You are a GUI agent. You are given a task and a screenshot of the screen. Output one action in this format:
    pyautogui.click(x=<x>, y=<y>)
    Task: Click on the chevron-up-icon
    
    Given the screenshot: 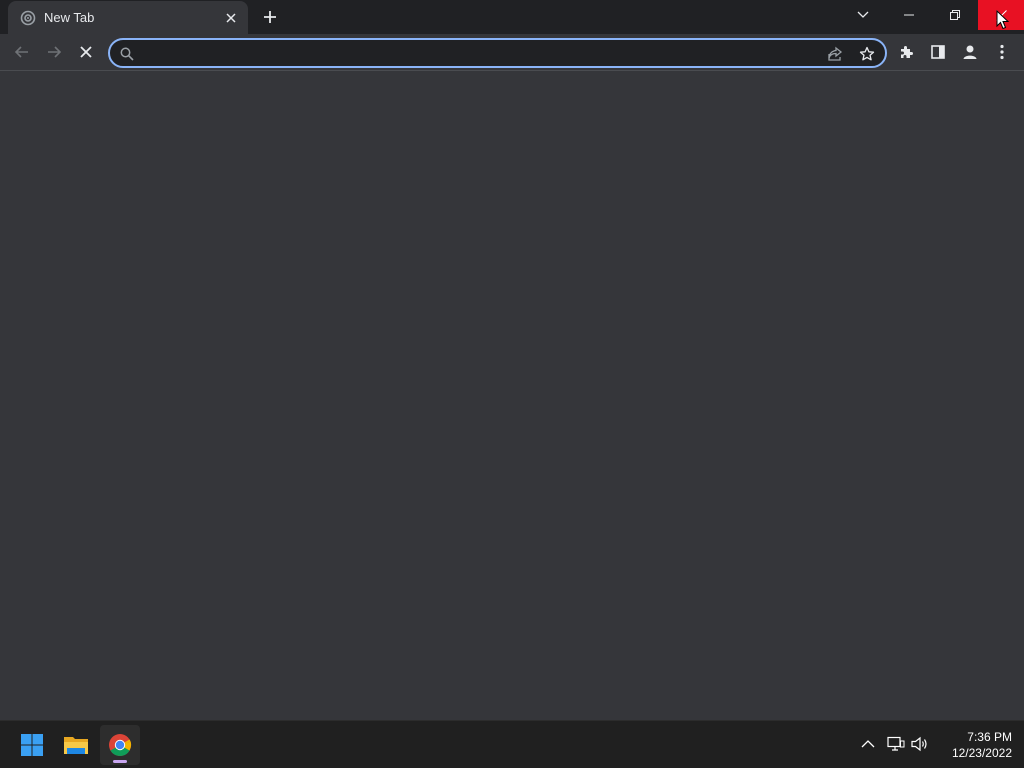 What is the action you would take?
    pyautogui.click(x=868, y=744)
    